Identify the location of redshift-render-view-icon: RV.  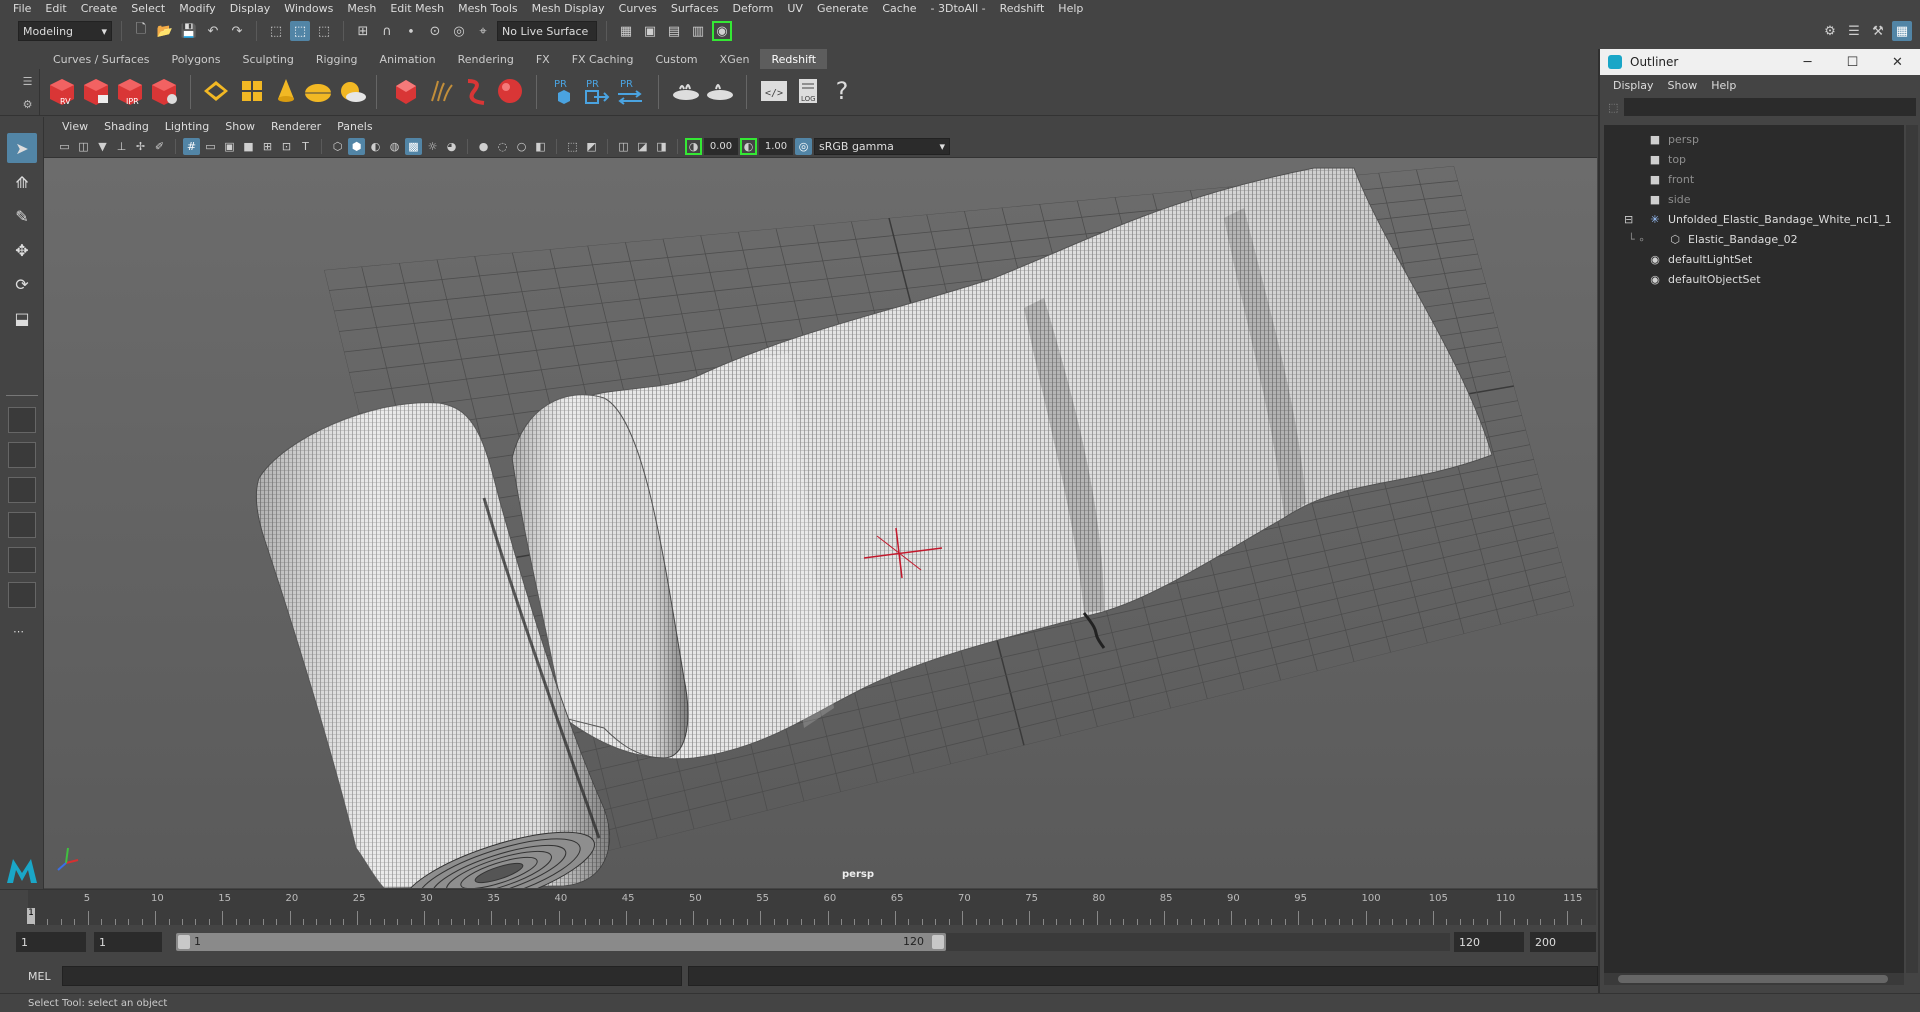
(62, 91).